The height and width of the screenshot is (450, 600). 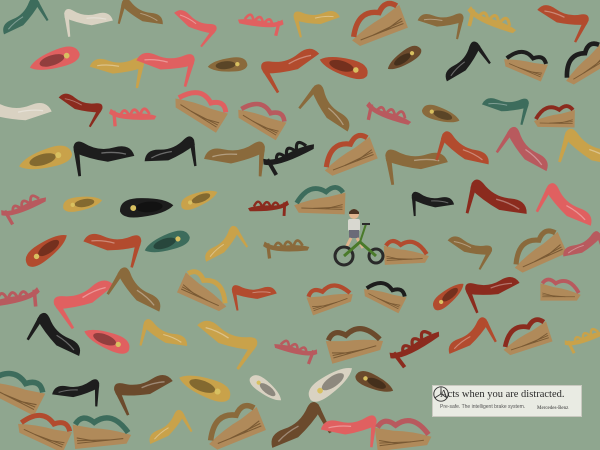 I want to click on mercedes-star-icon, so click(x=441, y=394).